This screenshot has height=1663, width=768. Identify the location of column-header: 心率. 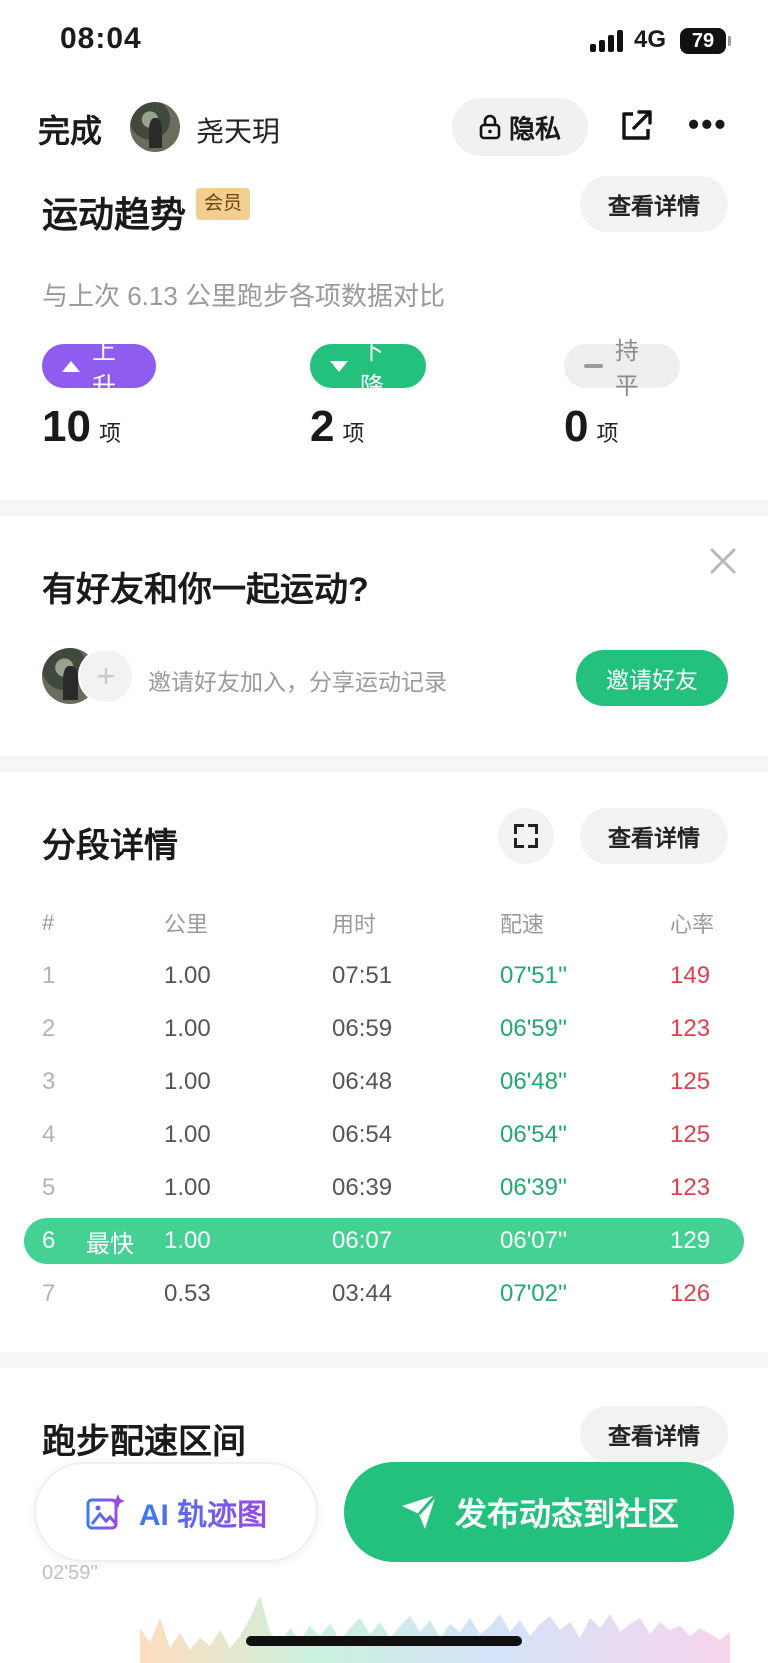
(692, 924).